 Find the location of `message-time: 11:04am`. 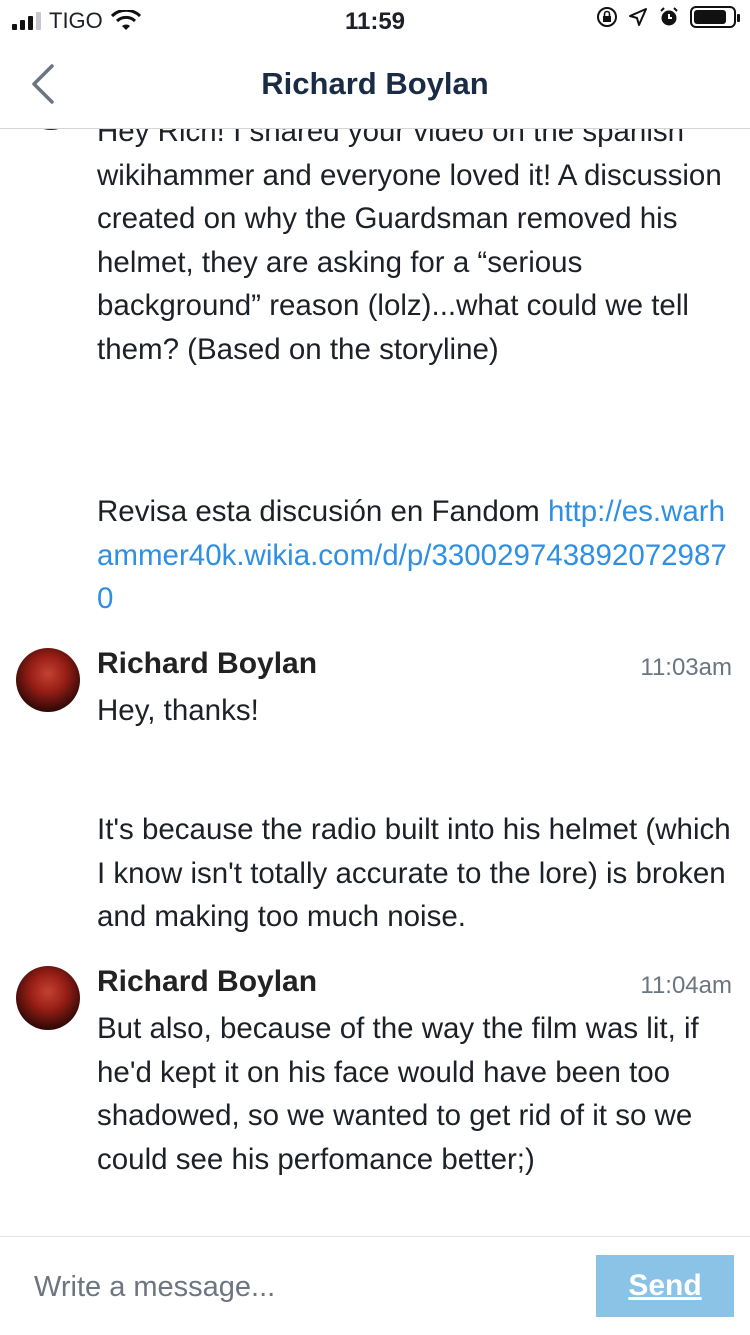

message-time: 11:04am is located at coordinates (686, 985).